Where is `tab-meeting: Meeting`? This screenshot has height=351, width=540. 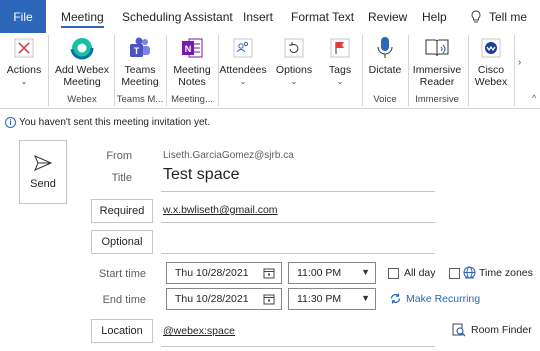 tab-meeting: Meeting is located at coordinates (82, 16).